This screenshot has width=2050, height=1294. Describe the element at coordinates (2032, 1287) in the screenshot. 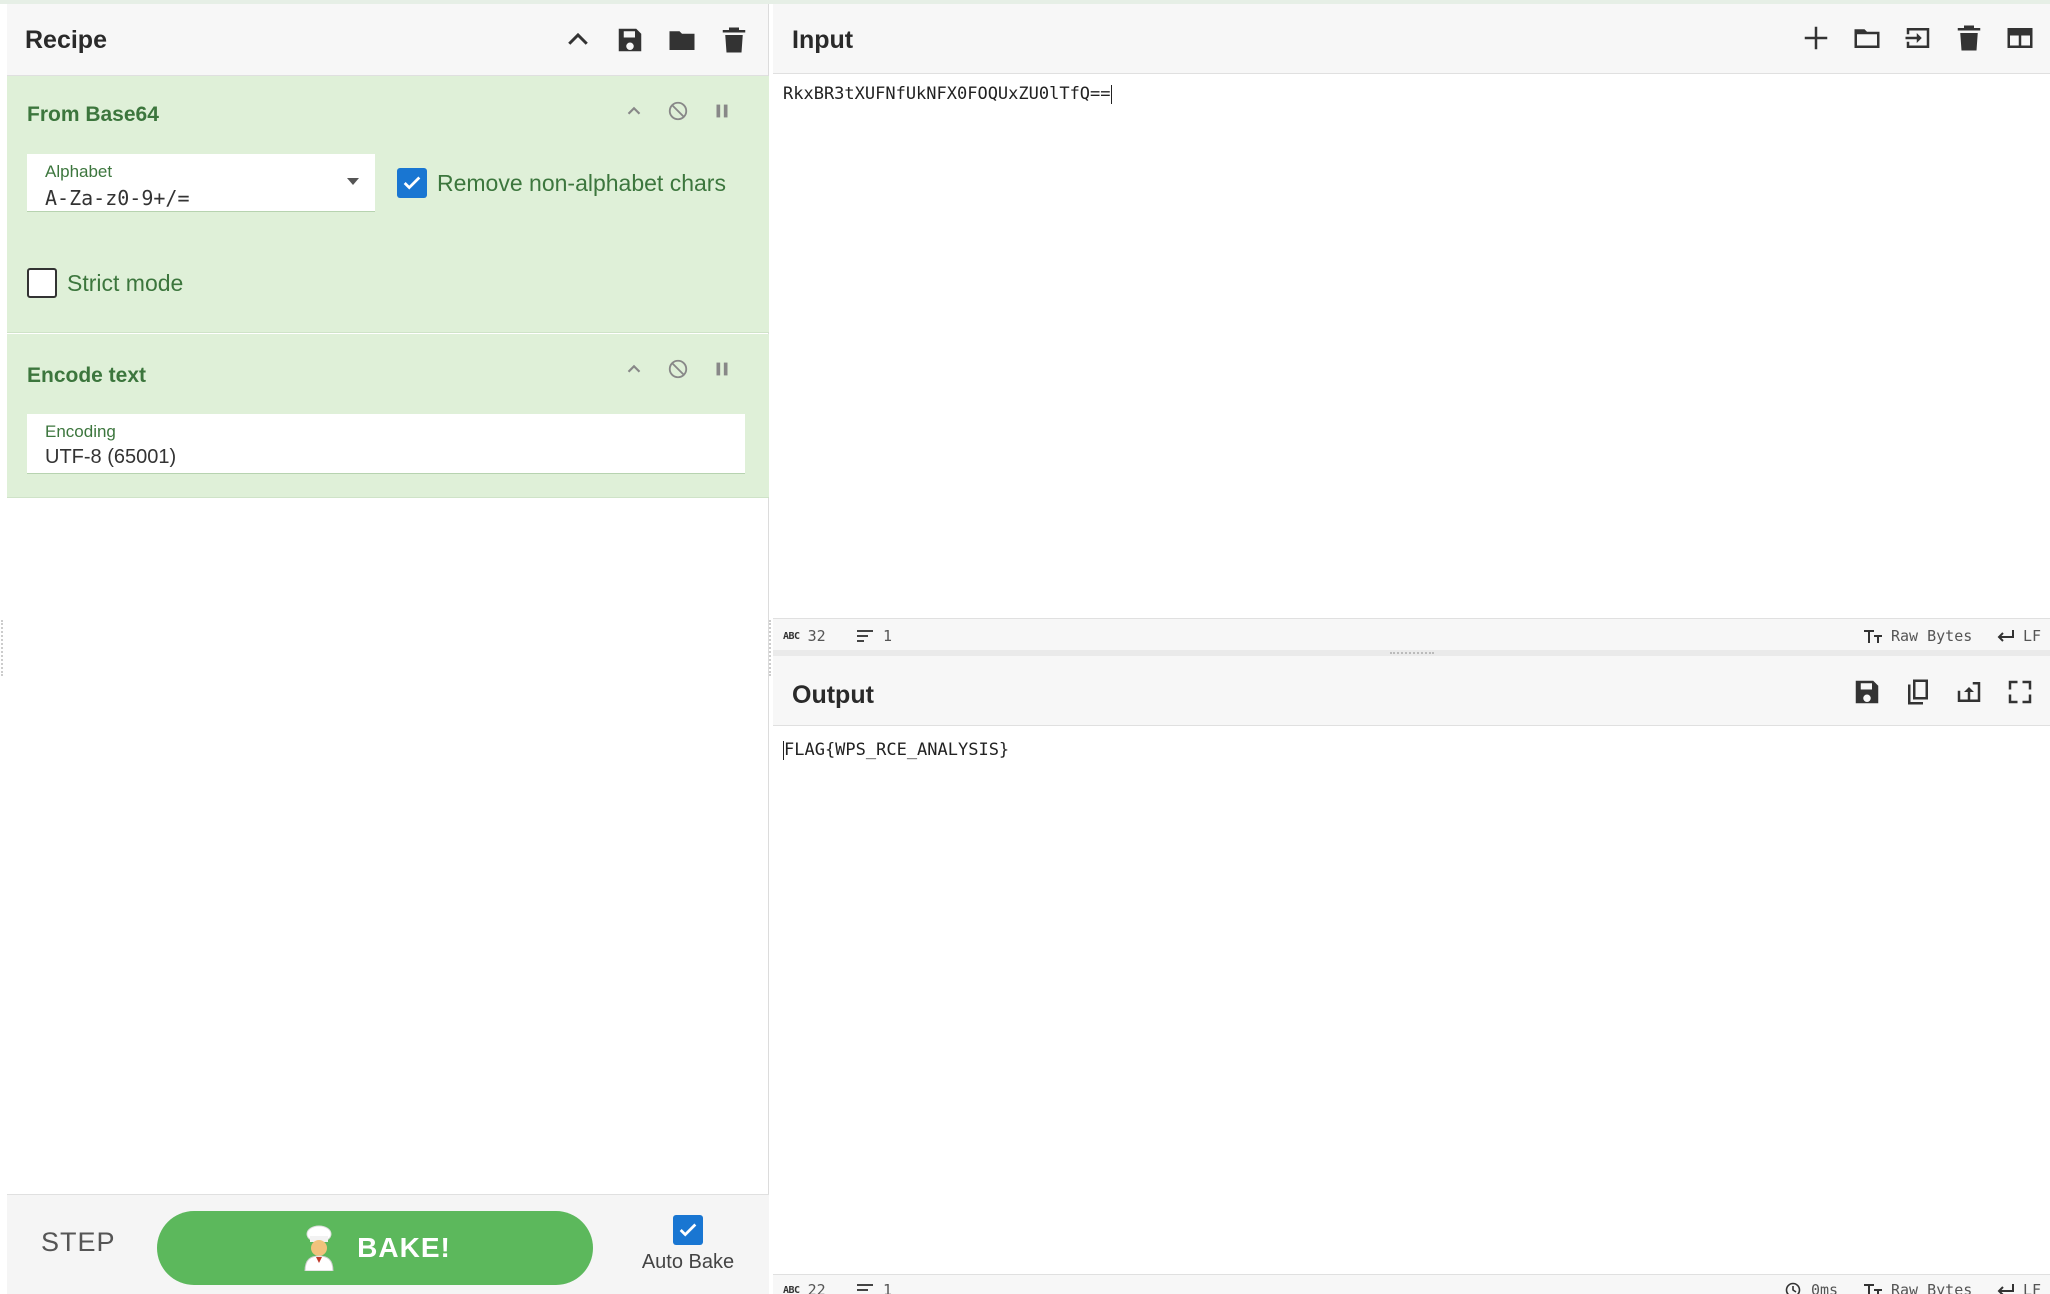

I see `output-eol-value: LF` at that location.